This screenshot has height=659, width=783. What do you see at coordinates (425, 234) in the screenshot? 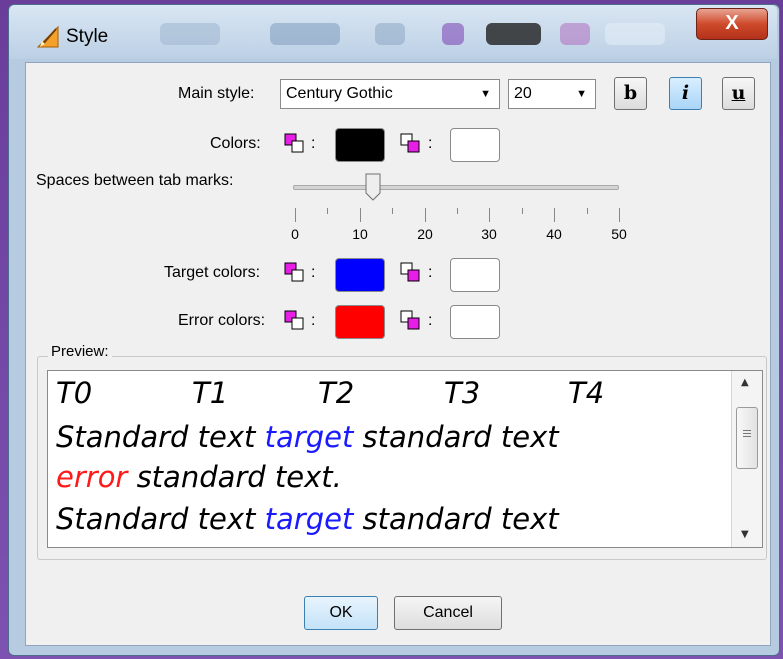
I see `slider-tick-label: 20` at bounding box center [425, 234].